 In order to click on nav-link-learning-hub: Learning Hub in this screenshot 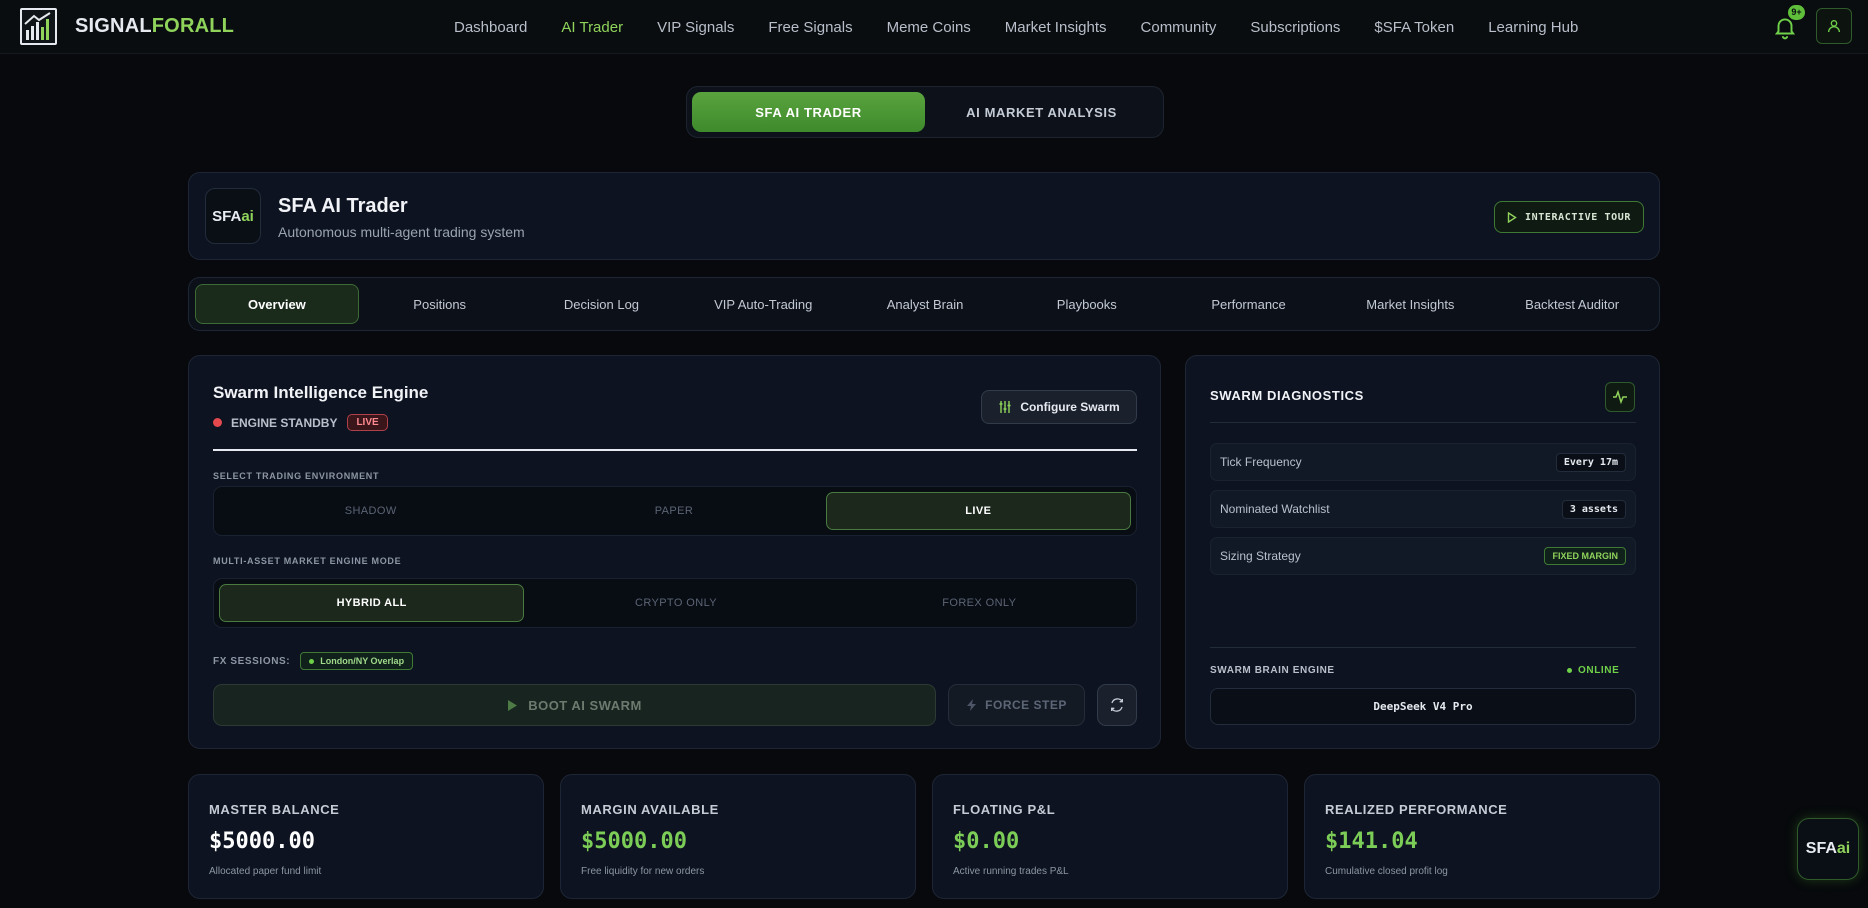, I will do `click(1533, 27)`.